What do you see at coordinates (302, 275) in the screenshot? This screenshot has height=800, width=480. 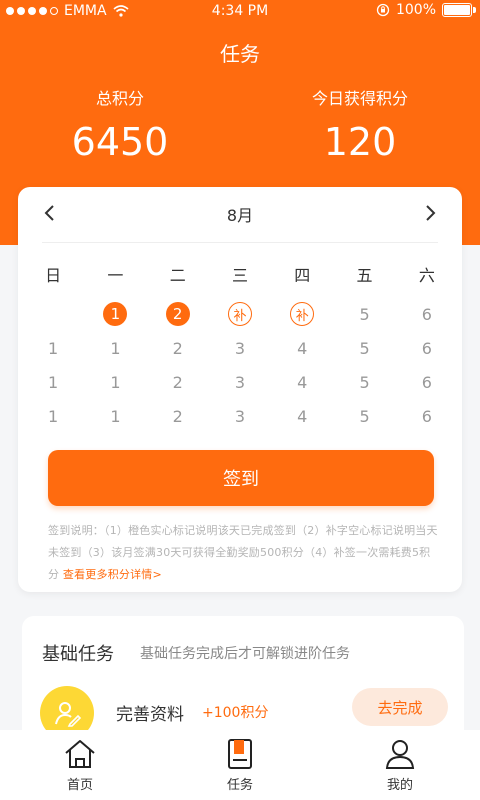 I see `weekday-thu: 四` at bounding box center [302, 275].